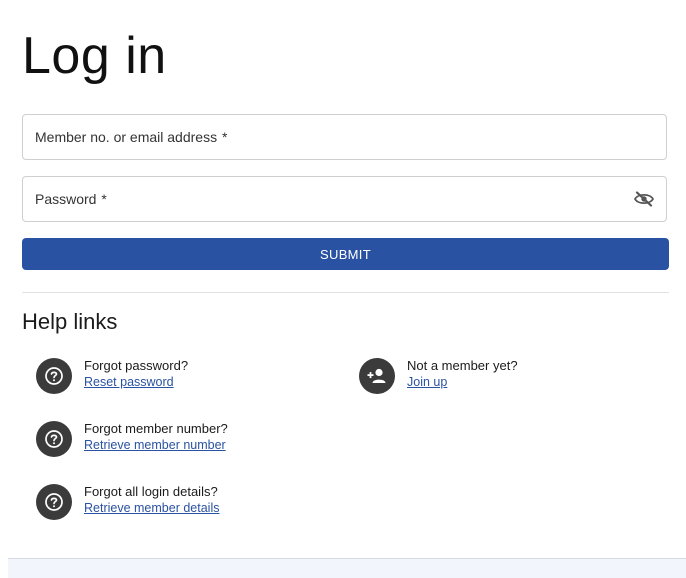 The width and height of the screenshot is (686, 578). What do you see at coordinates (131, 137) in the screenshot?
I see `member-number-label: Member no. or email address *` at bounding box center [131, 137].